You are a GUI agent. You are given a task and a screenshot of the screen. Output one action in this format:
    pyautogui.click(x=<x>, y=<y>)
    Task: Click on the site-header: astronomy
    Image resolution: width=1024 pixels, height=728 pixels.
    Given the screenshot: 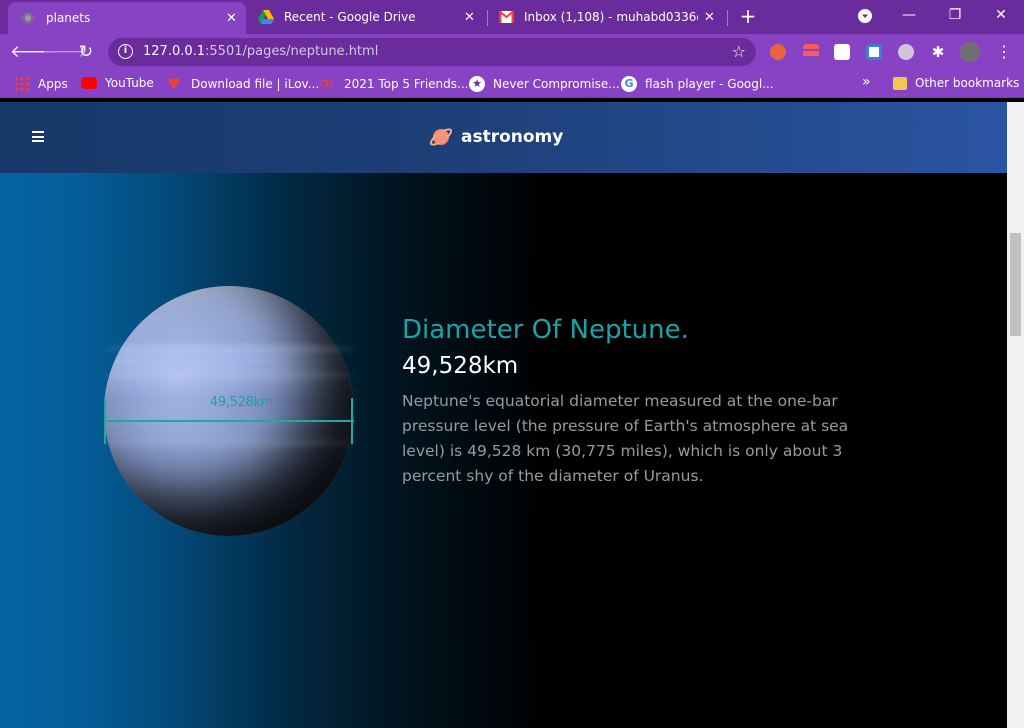 What is the action you would take?
    pyautogui.click(x=503, y=137)
    